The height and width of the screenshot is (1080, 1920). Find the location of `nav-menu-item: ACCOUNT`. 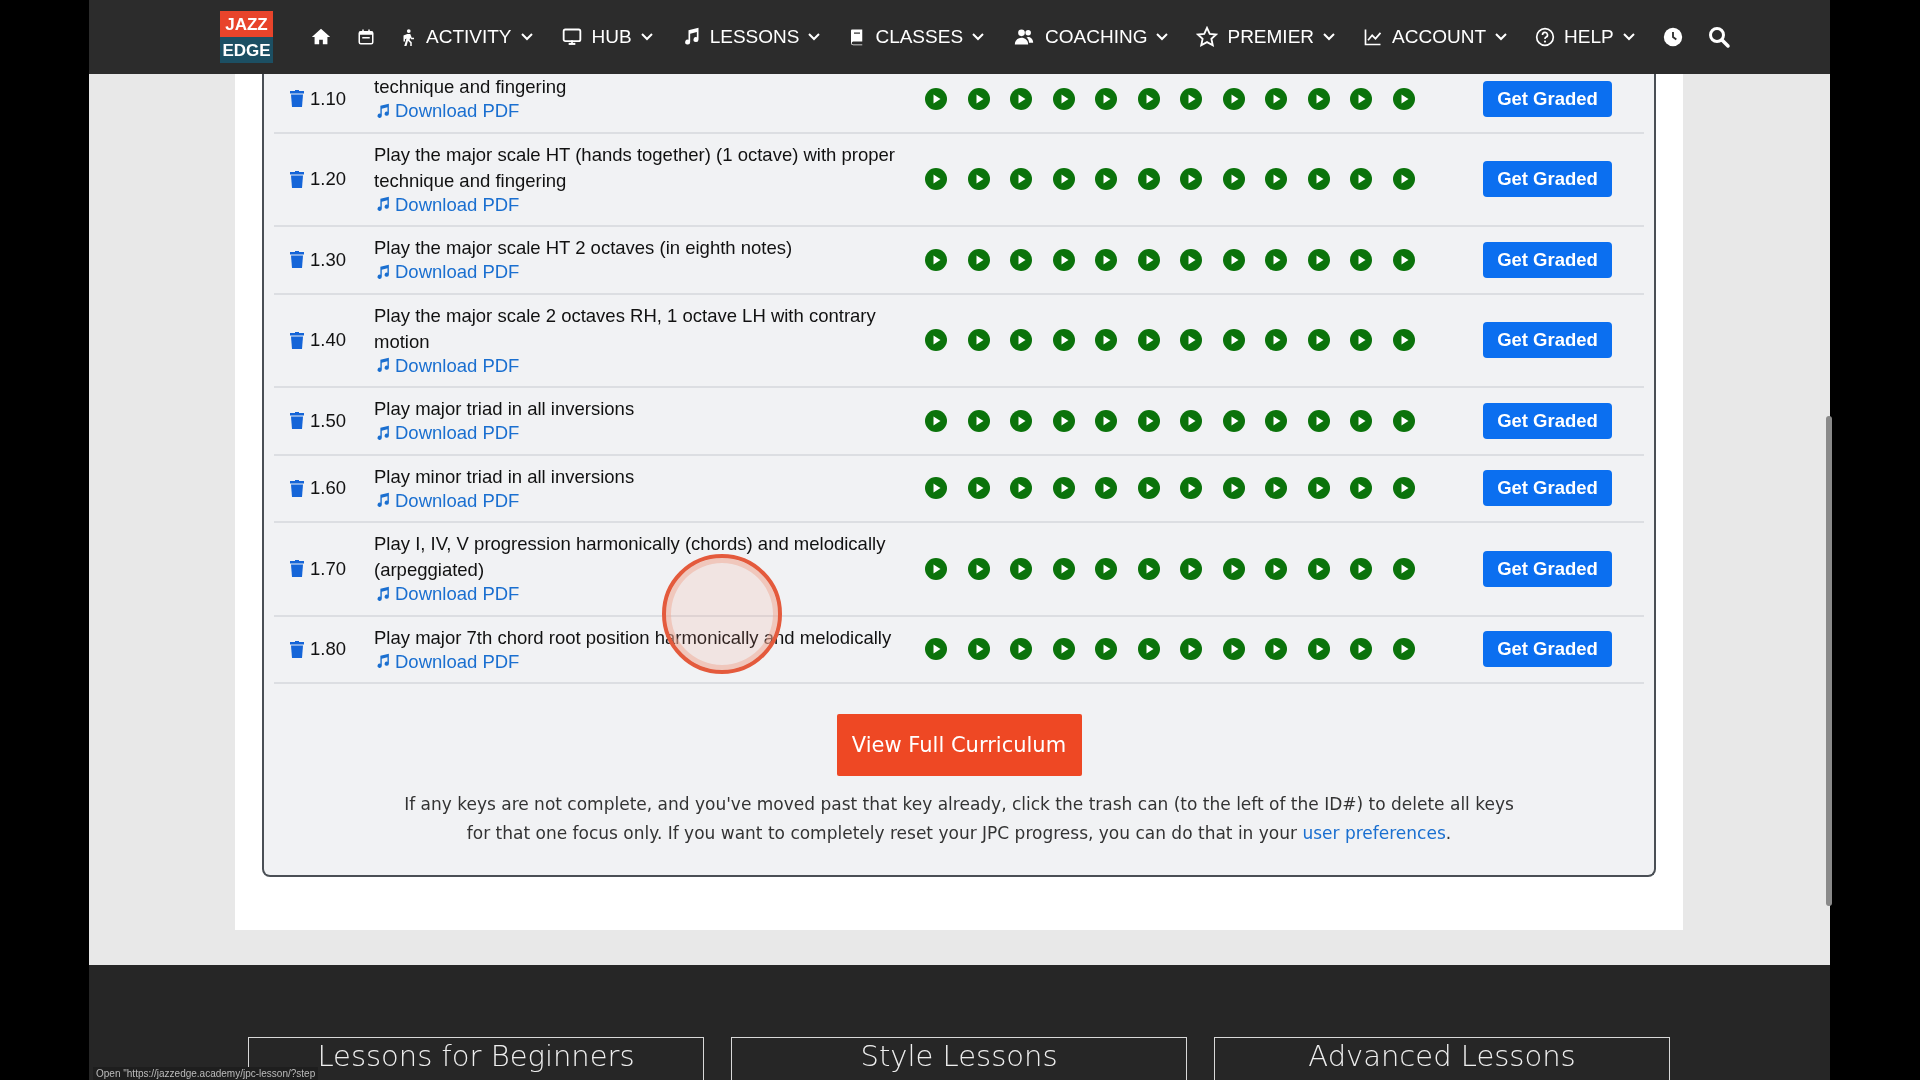

nav-menu-item: ACCOUNT is located at coordinates (1435, 37).